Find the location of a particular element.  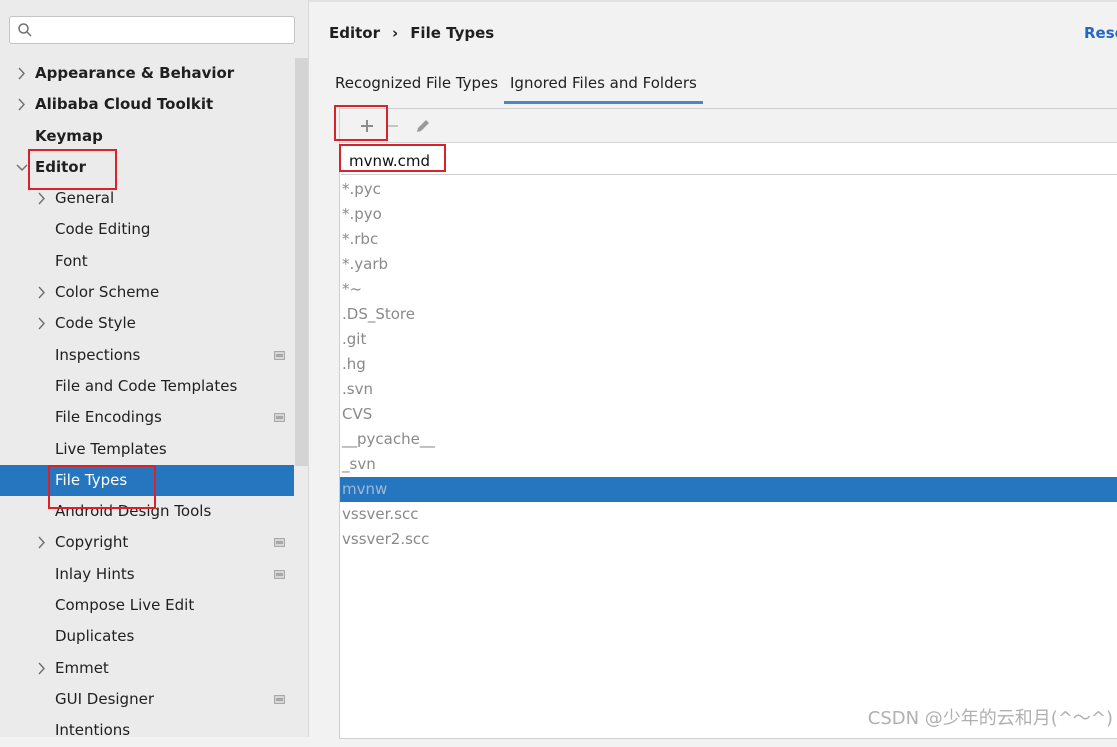

breadcrumb: Editor › File Types is located at coordinates (411, 33).